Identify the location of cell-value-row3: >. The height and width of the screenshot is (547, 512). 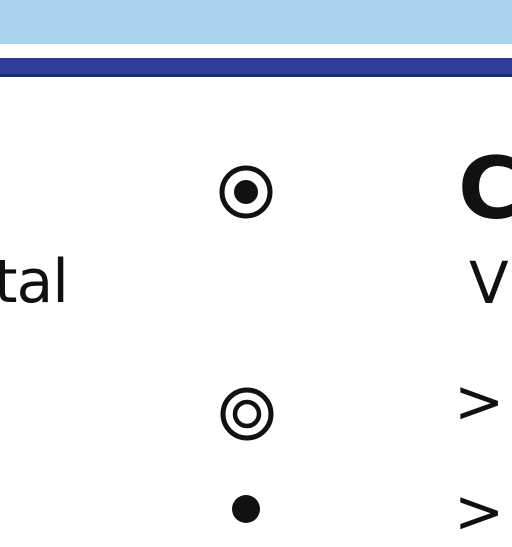
(479, 512).